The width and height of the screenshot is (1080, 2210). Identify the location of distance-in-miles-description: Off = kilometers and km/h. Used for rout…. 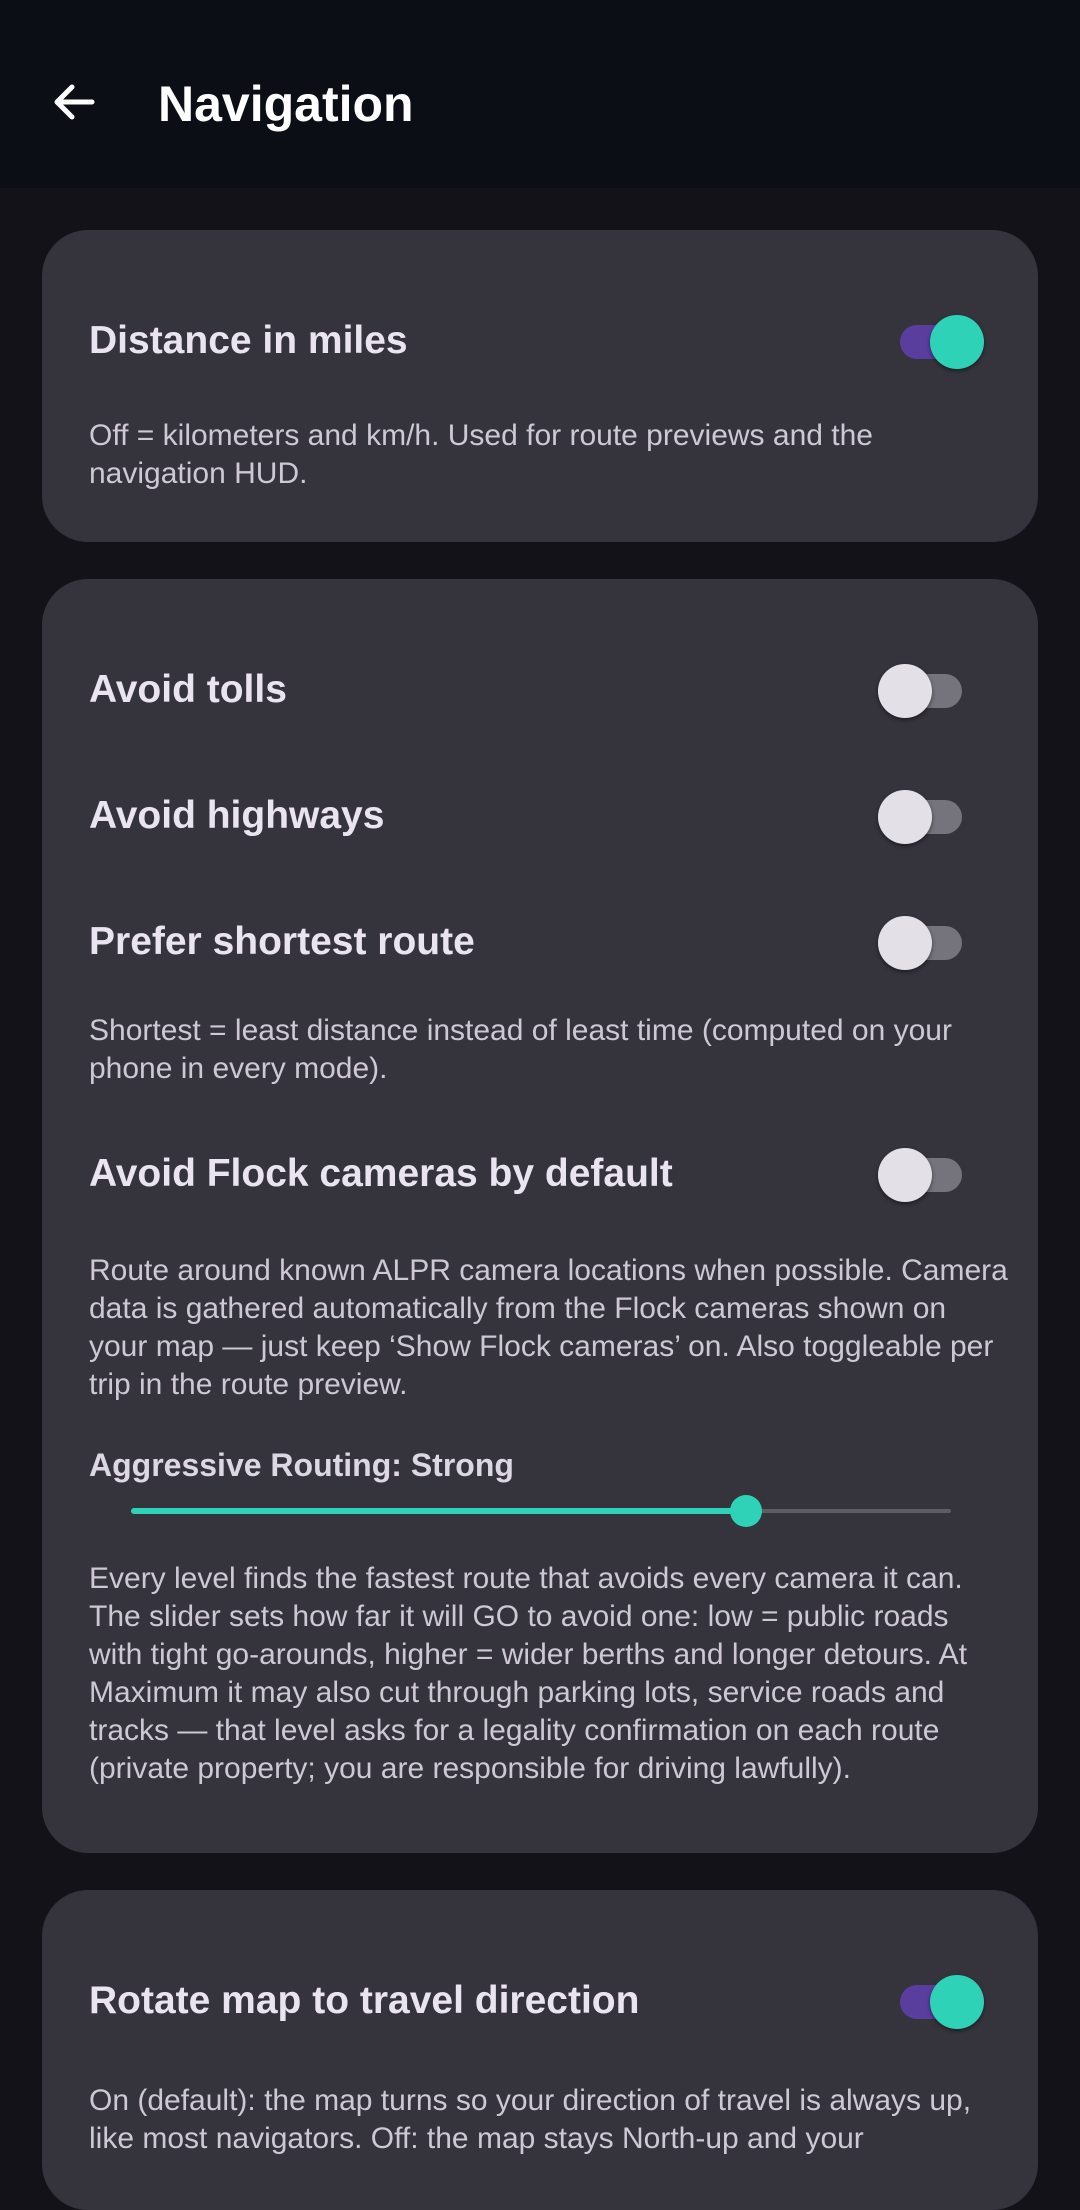
(481, 454).